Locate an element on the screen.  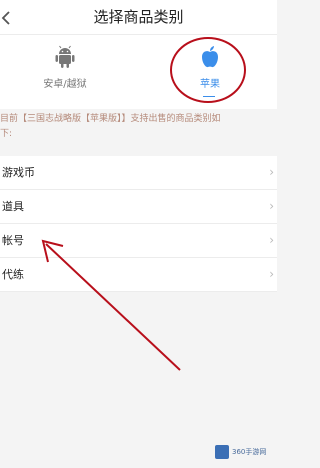
header: 选择商品类别 is located at coordinates (138, 17).